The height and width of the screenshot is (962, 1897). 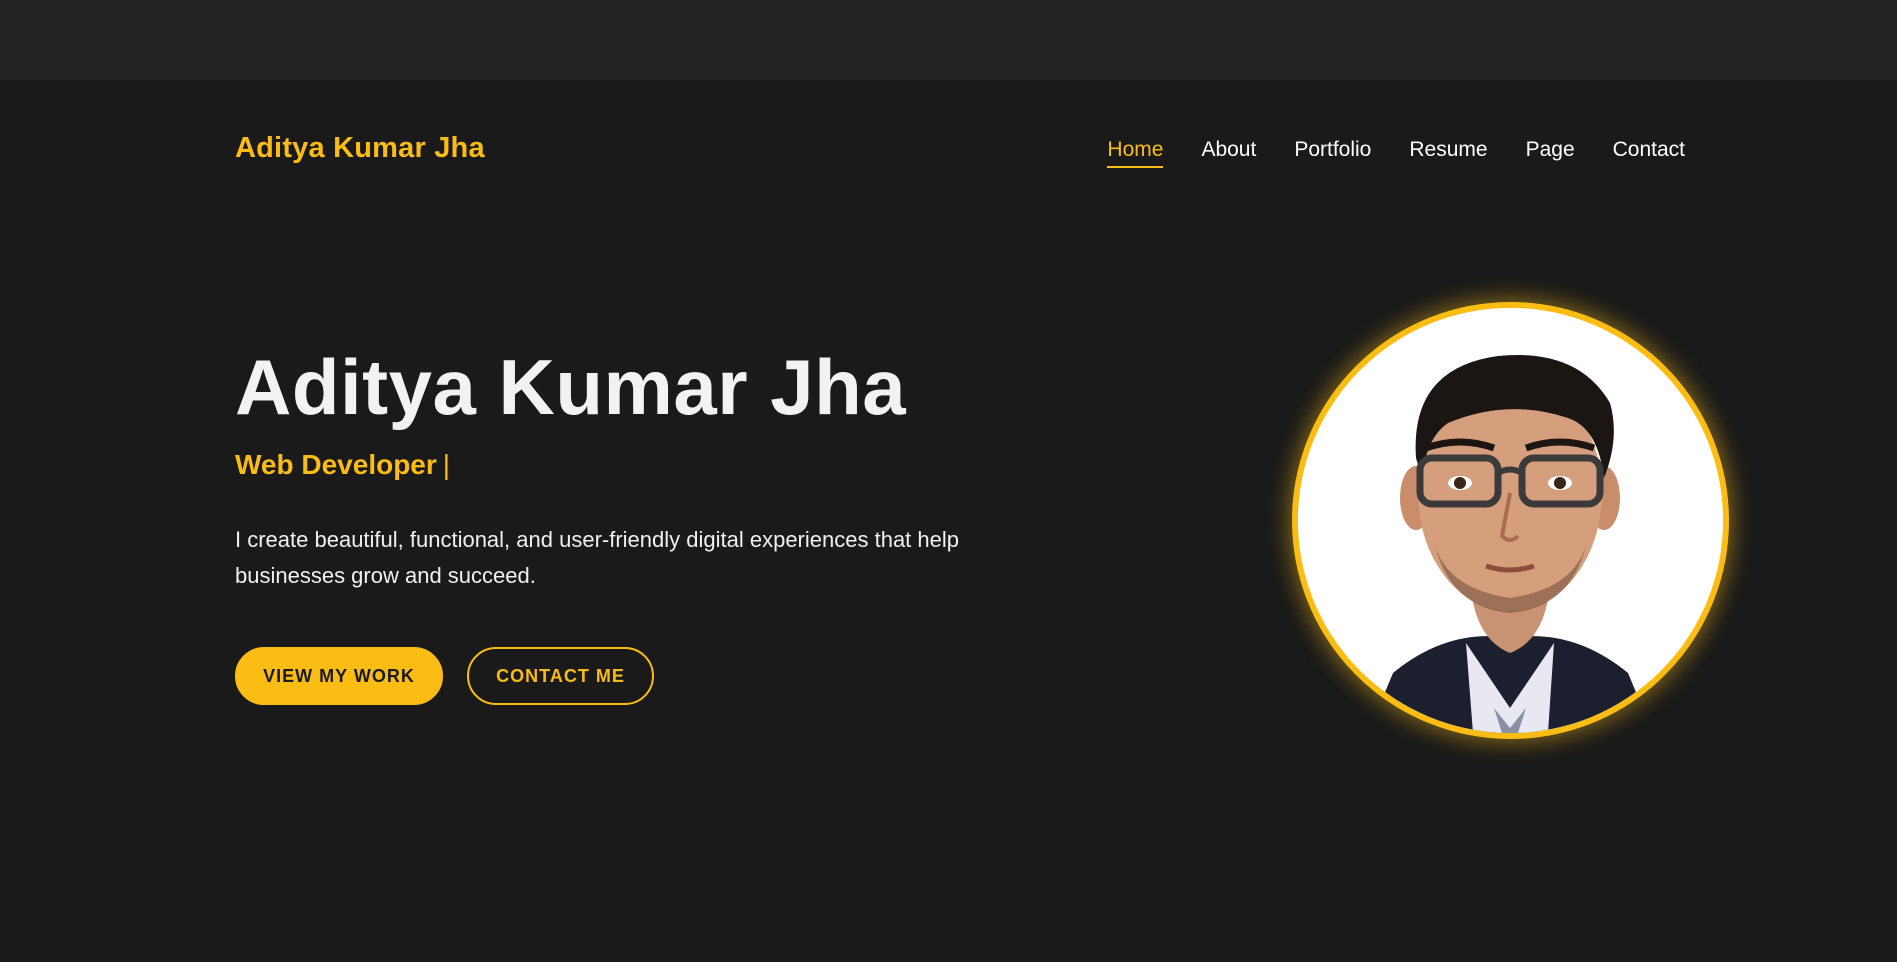 What do you see at coordinates (1649, 153) in the screenshot?
I see `nav-item-contact: Contact` at bounding box center [1649, 153].